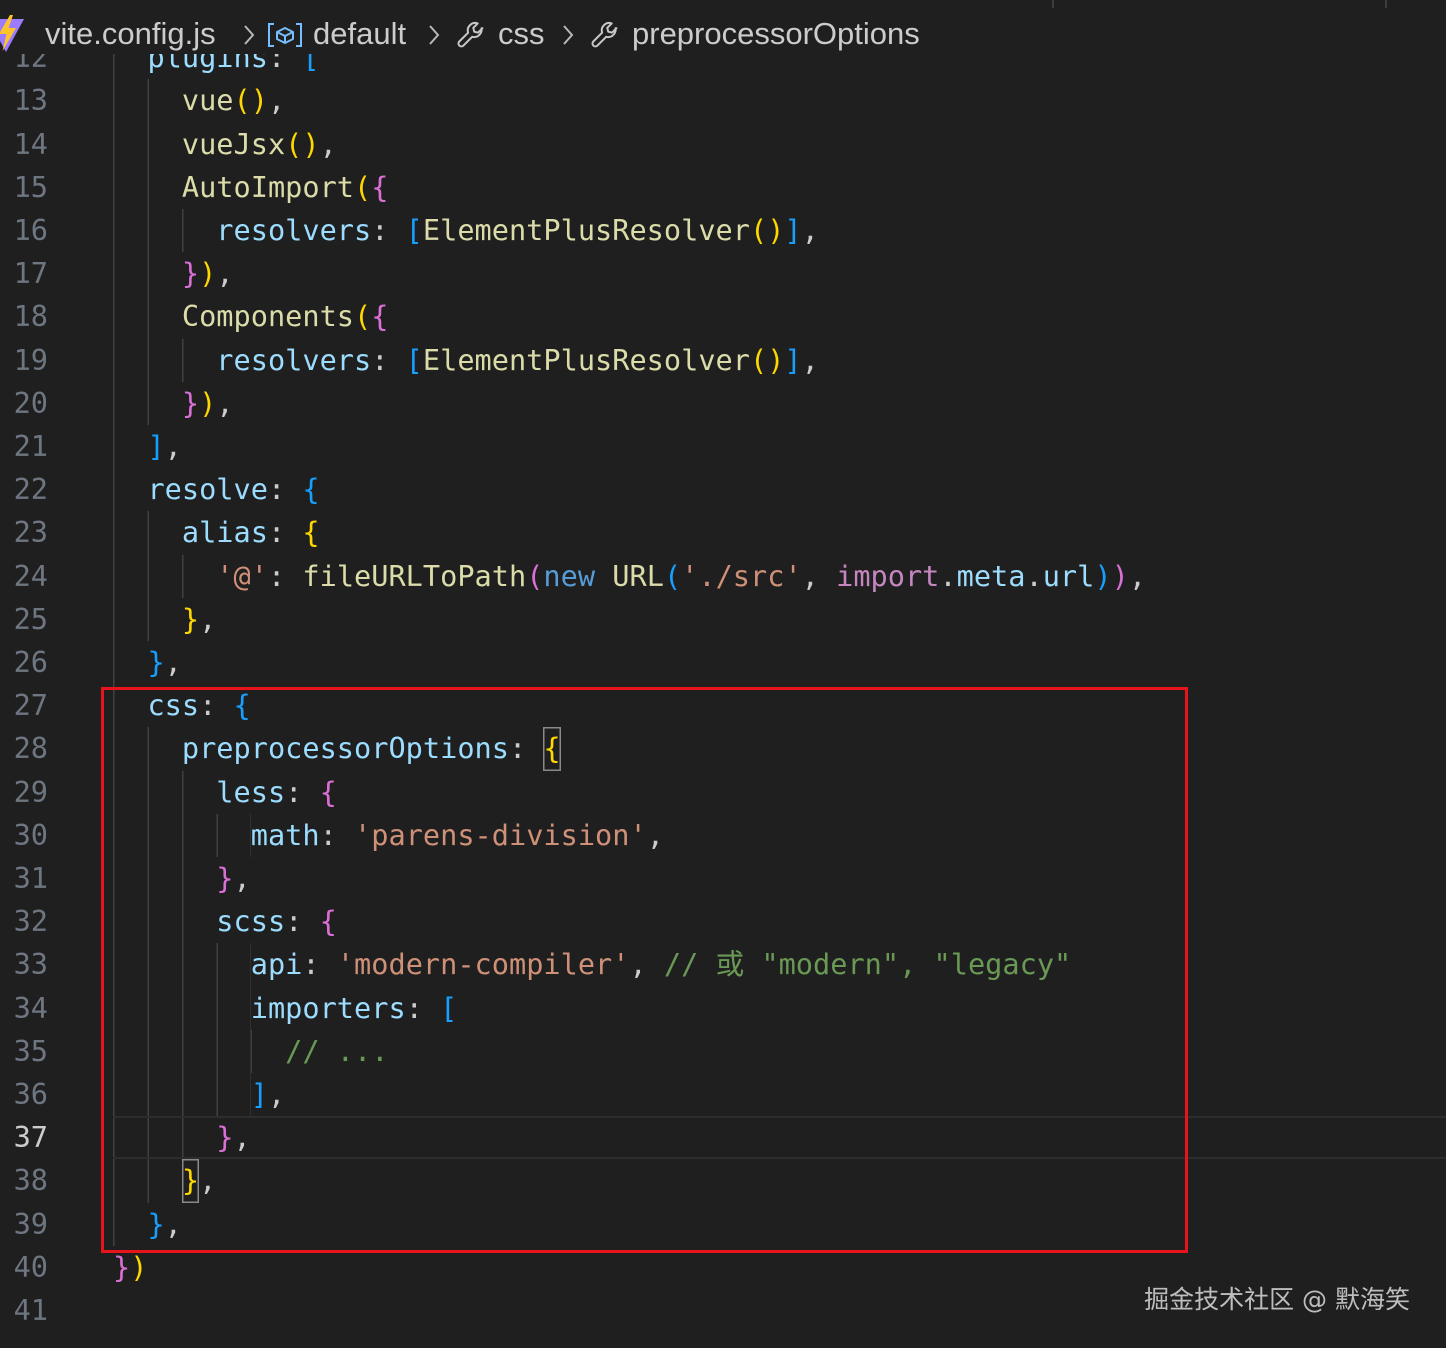 The height and width of the screenshot is (1348, 1446). What do you see at coordinates (723, 706) in the screenshot?
I see `code-line: 27 css: {` at bounding box center [723, 706].